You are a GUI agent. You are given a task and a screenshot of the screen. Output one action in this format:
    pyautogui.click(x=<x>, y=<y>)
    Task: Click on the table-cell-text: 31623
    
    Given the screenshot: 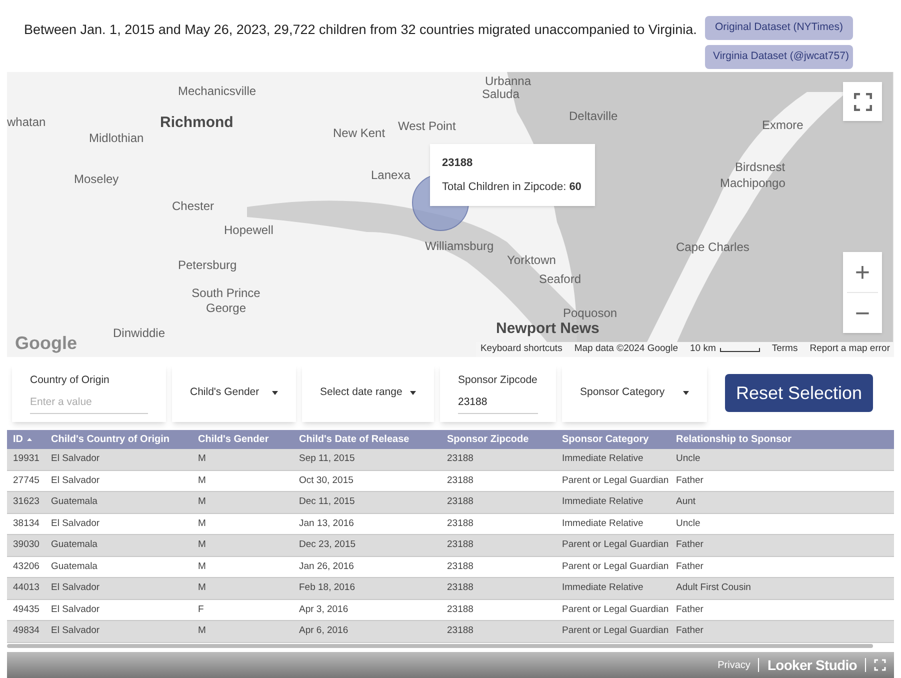 What is the action you would take?
    pyautogui.click(x=26, y=502)
    